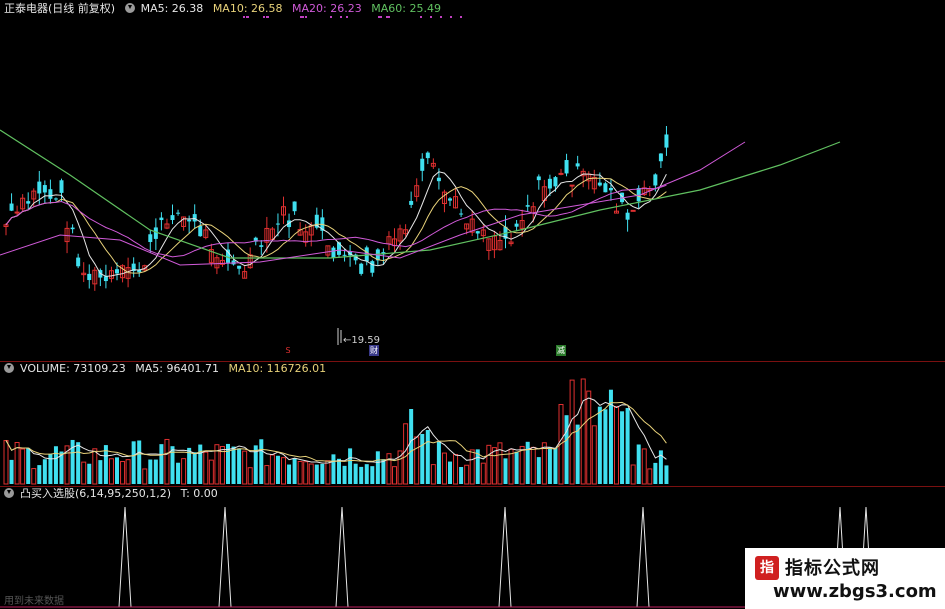  What do you see at coordinates (561, 350) in the screenshot?
I see `badge-jian: 减` at bounding box center [561, 350].